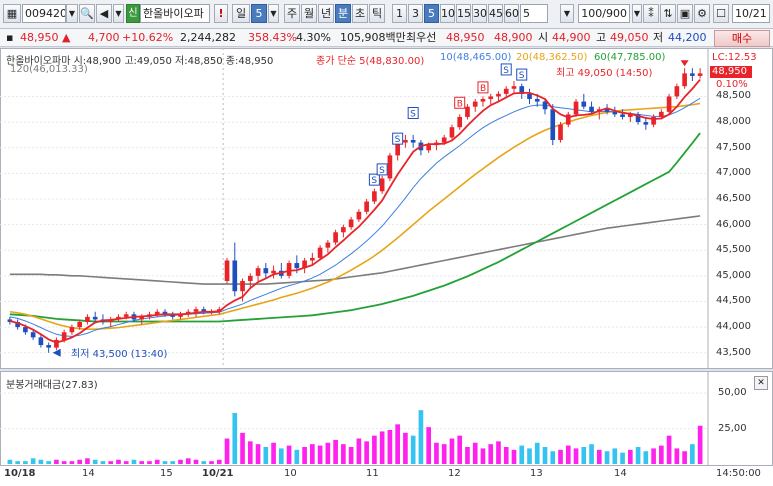 Image resolution: width=773 pixels, height=486 pixels. I want to click on period-button-2: 년, so click(326, 13).